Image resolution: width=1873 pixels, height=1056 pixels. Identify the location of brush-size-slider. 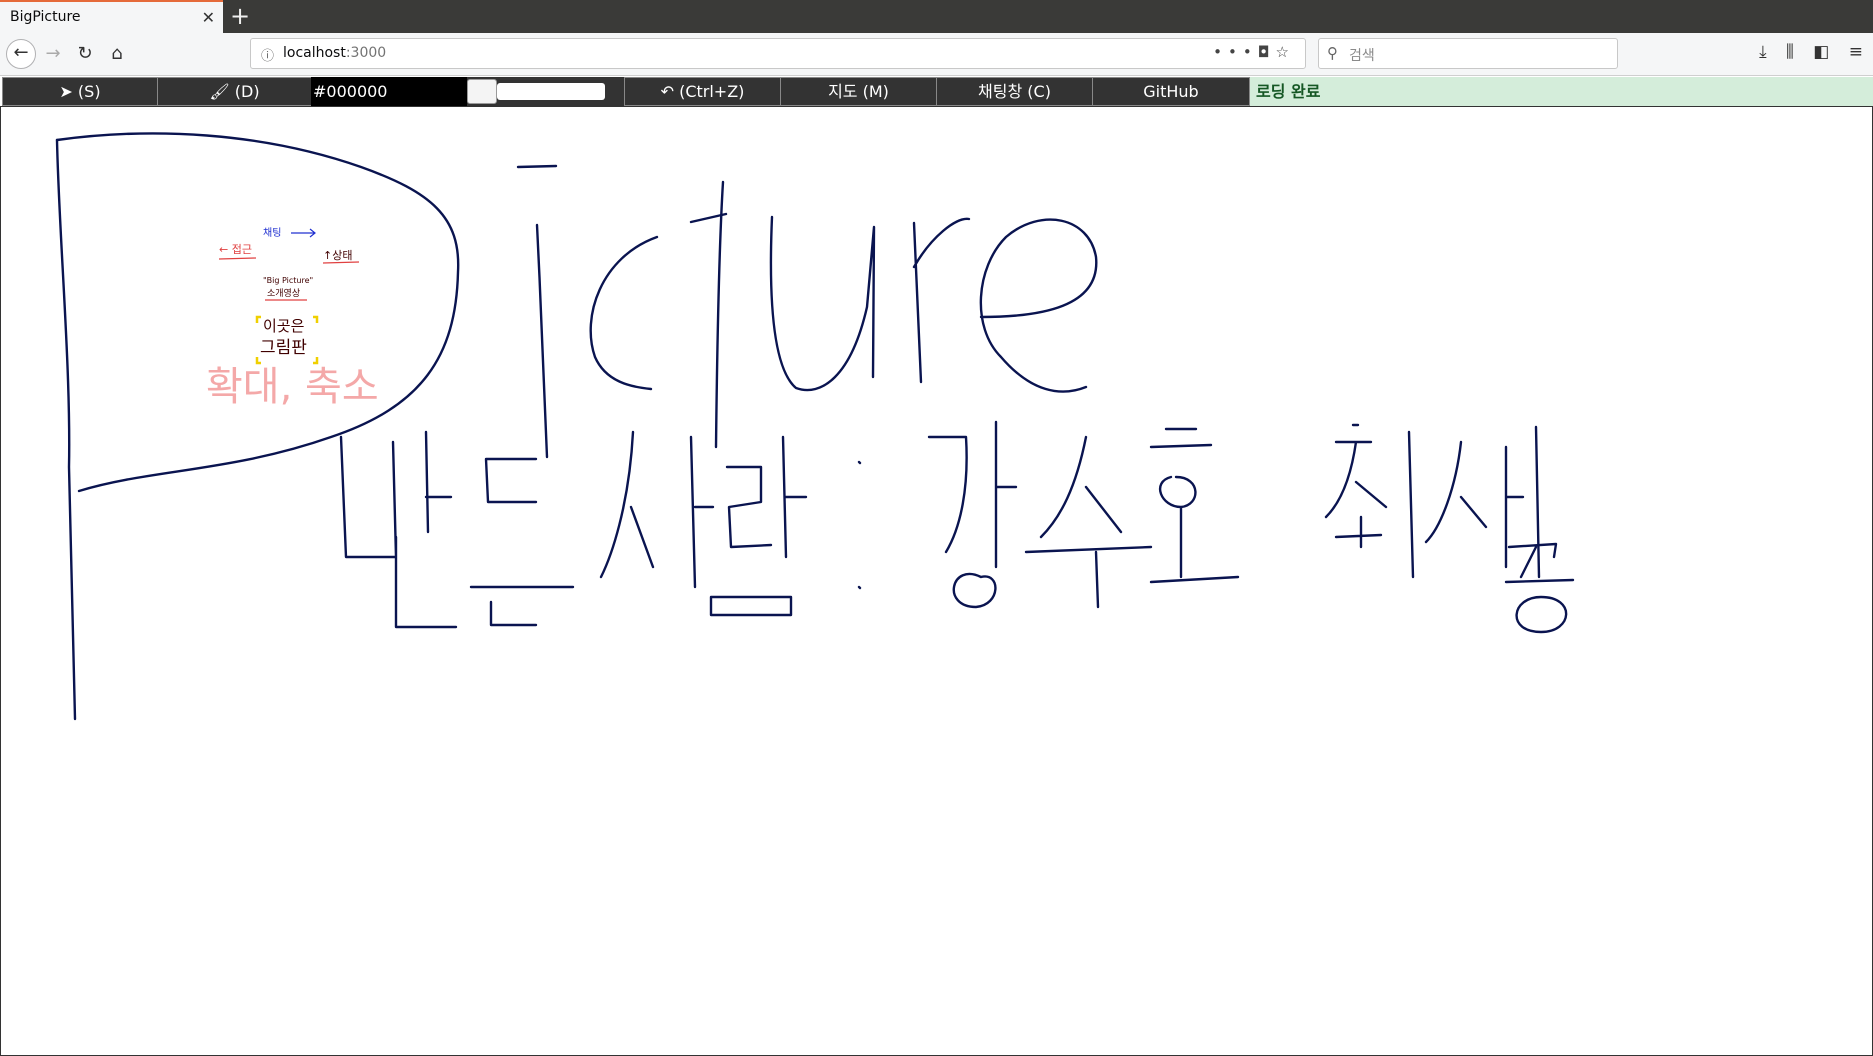
(545, 91).